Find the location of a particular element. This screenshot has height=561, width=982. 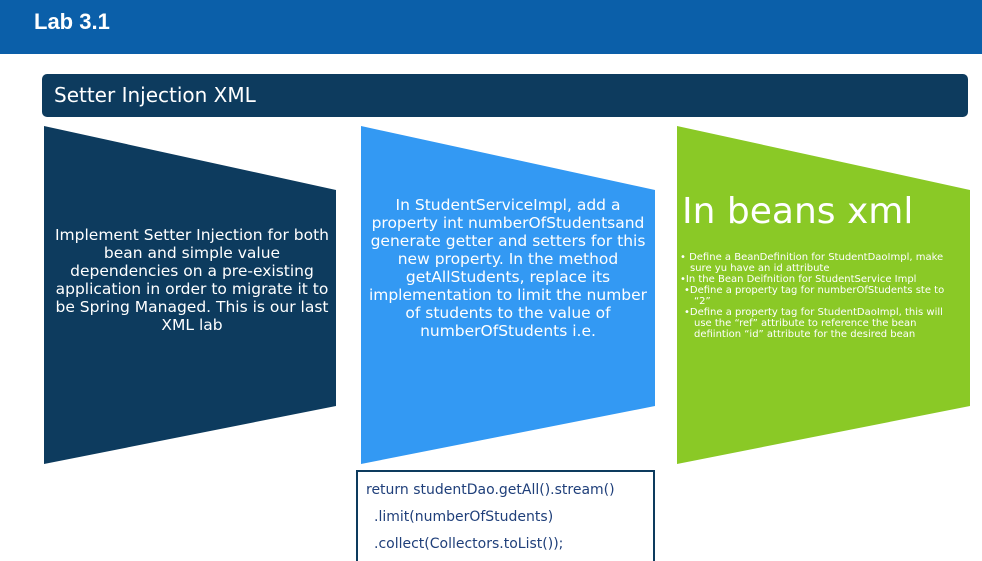

right-panel-heading: In beans xml is located at coordinates (798, 211).